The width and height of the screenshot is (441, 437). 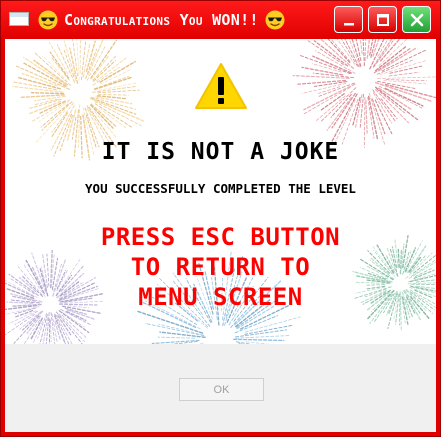 I want to click on instruction-line: PRESS ESC BUTTON, so click(x=220, y=237).